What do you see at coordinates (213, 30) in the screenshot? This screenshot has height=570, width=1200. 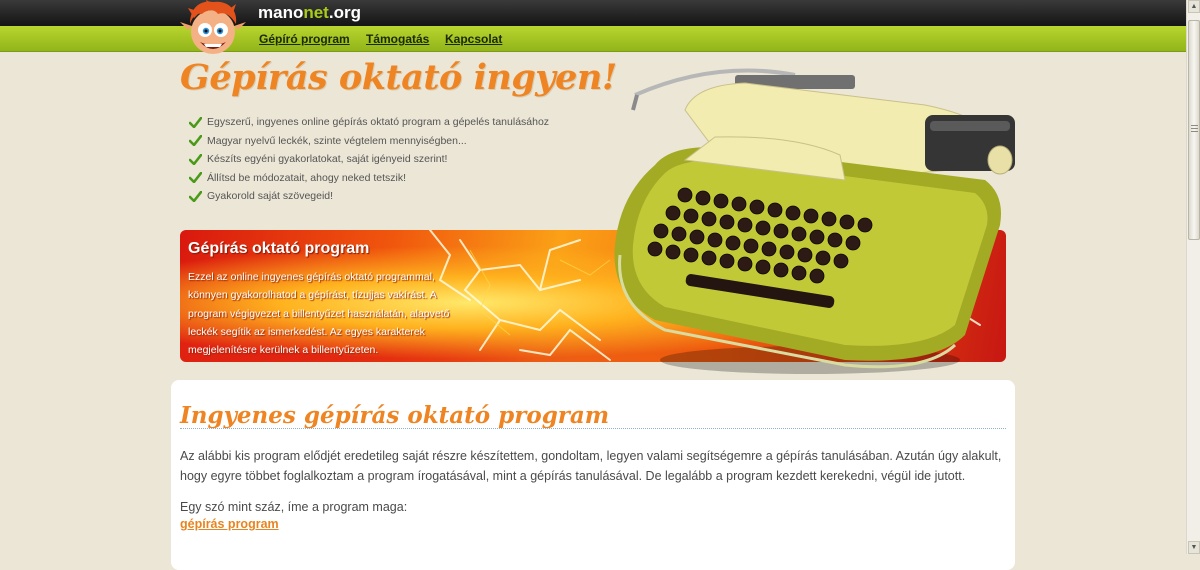 I see `elf-mascot-logo` at bounding box center [213, 30].